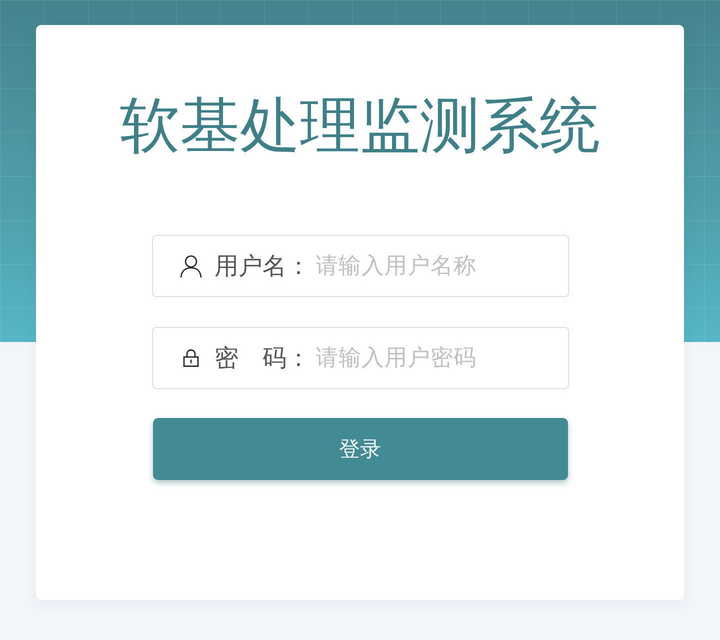  What do you see at coordinates (436, 266) in the screenshot?
I see `username-input: 请输入用户名称` at bounding box center [436, 266].